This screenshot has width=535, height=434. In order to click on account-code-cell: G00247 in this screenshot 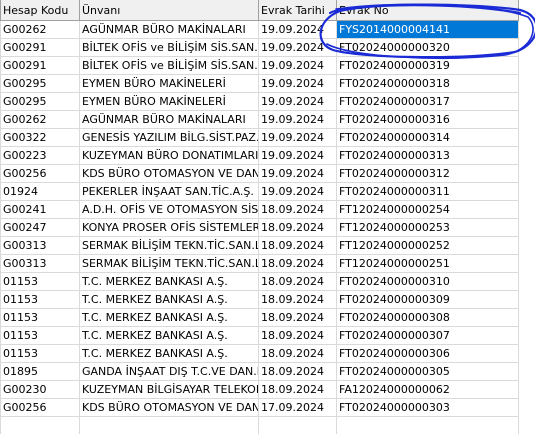, I will do `click(40, 227)`.